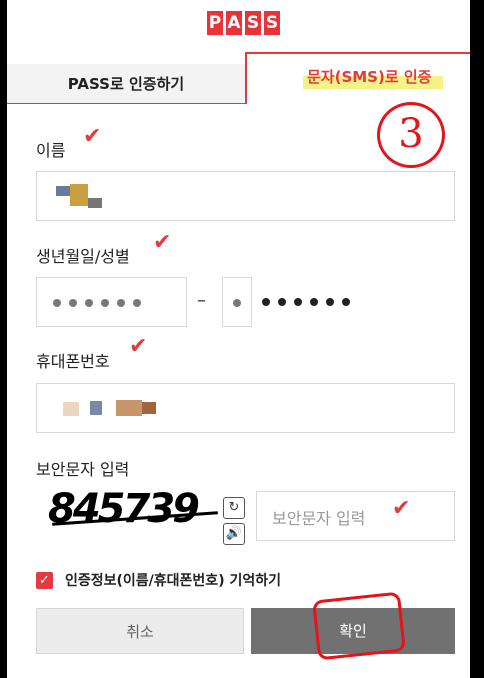 This screenshot has height=678, width=484. Describe the element at coordinates (51, 150) in the screenshot. I see `name-label: 이름` at that location.